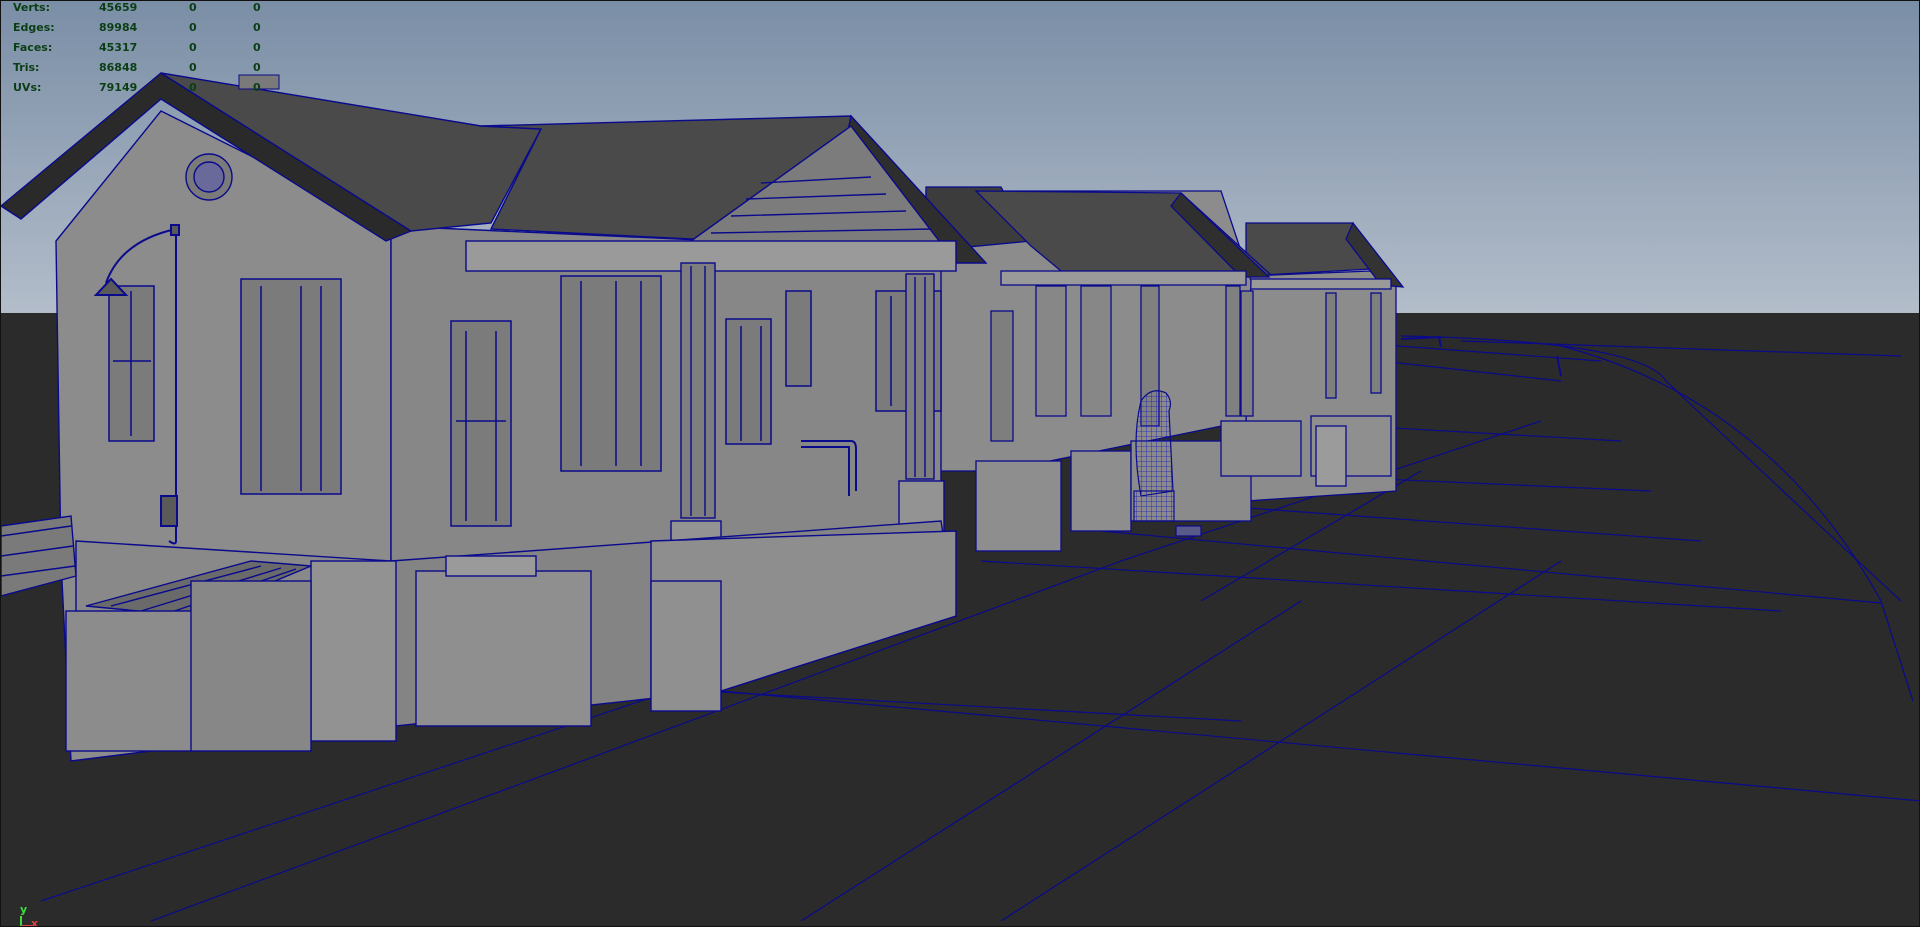  What do you see at coordinates (118, 47) in the screenshot?
I see `hud-total: 45317` at bounding box center [118, 47].